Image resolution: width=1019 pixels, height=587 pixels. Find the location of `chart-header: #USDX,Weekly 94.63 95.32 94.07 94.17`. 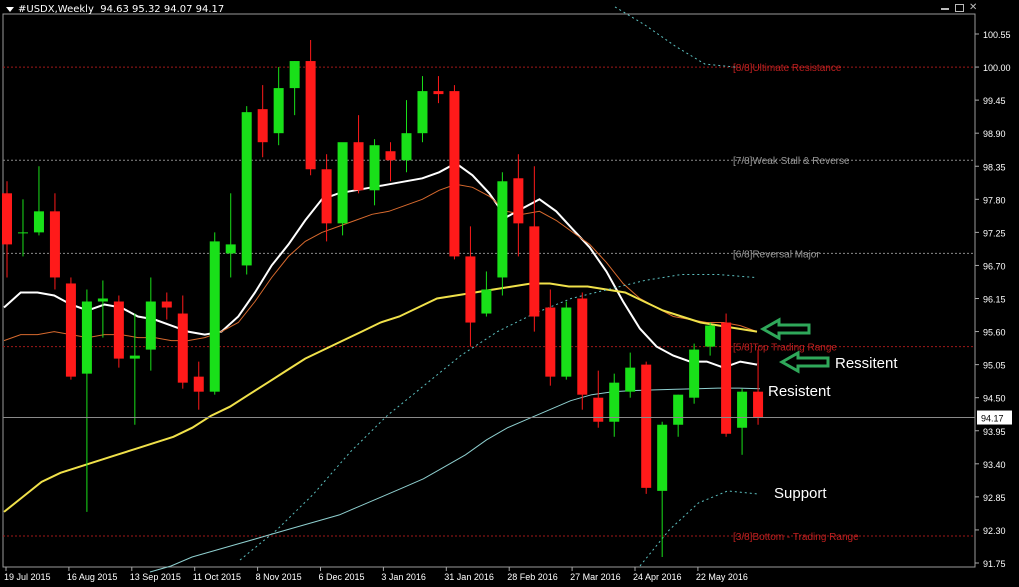

chart-header: #USDX,Weekly 94.63 95.32 94.07 94.17 is located at coordinates (115, 9).